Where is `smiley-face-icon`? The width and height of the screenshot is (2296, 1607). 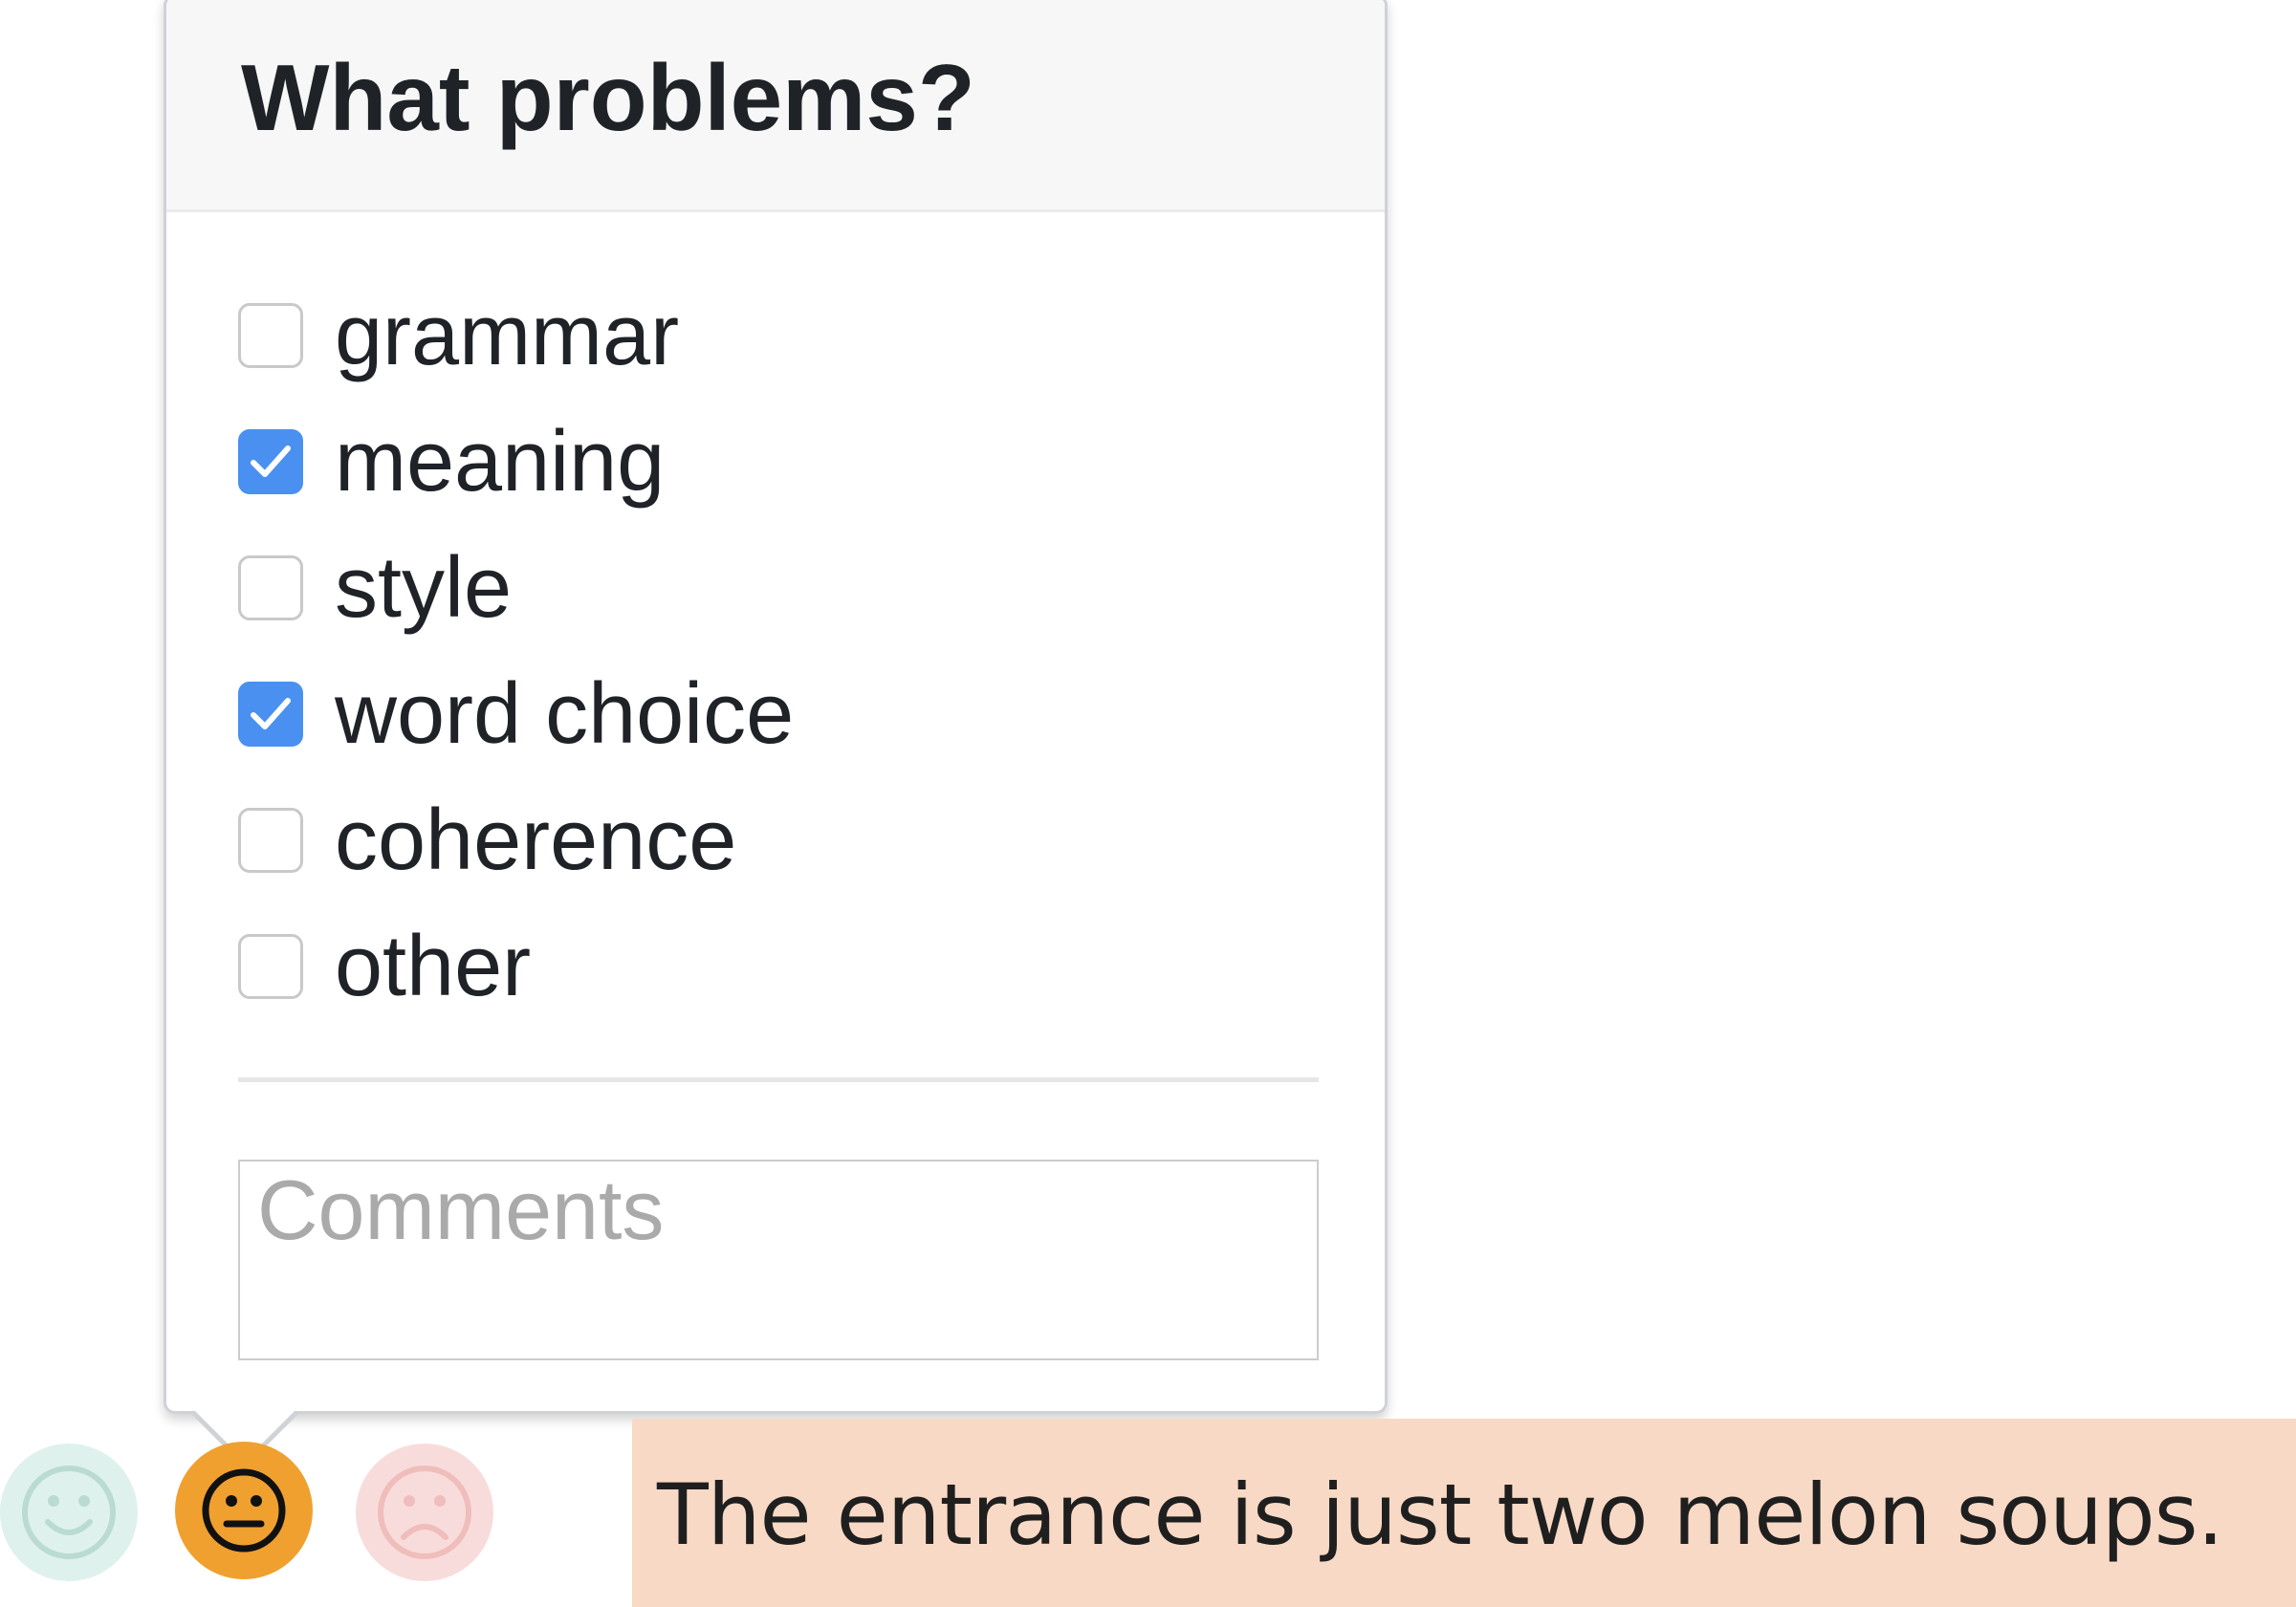 smiley-face-icon is located at coordinates (69, 1512).